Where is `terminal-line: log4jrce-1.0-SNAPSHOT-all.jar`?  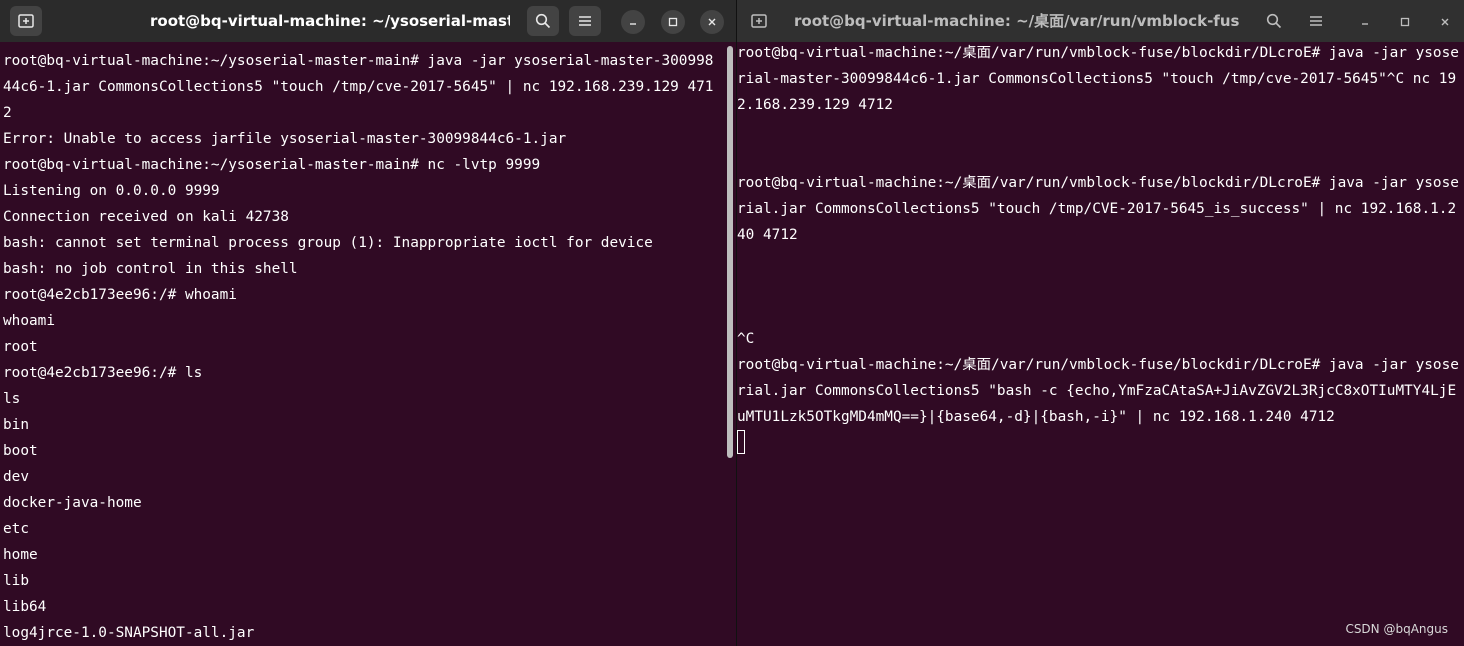 terminal-line: log4jrce-1.0-SNAPSHOT-all.jar is located at coordinates (129, 633).